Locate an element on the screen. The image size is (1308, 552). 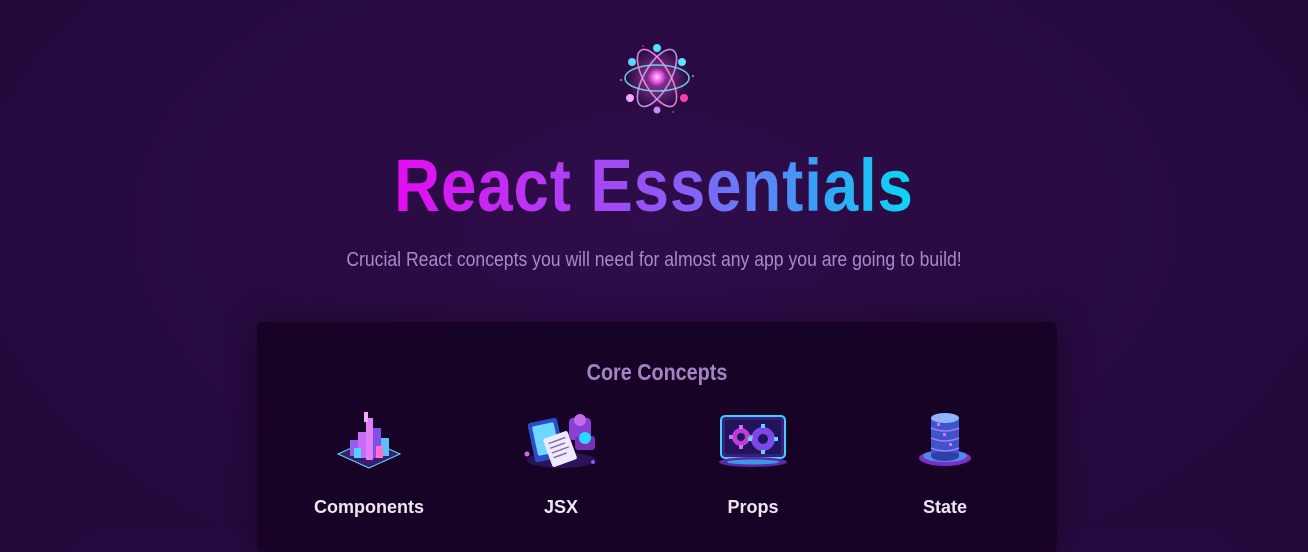
concept-item-props: Props is located at coordinates (753, 470).